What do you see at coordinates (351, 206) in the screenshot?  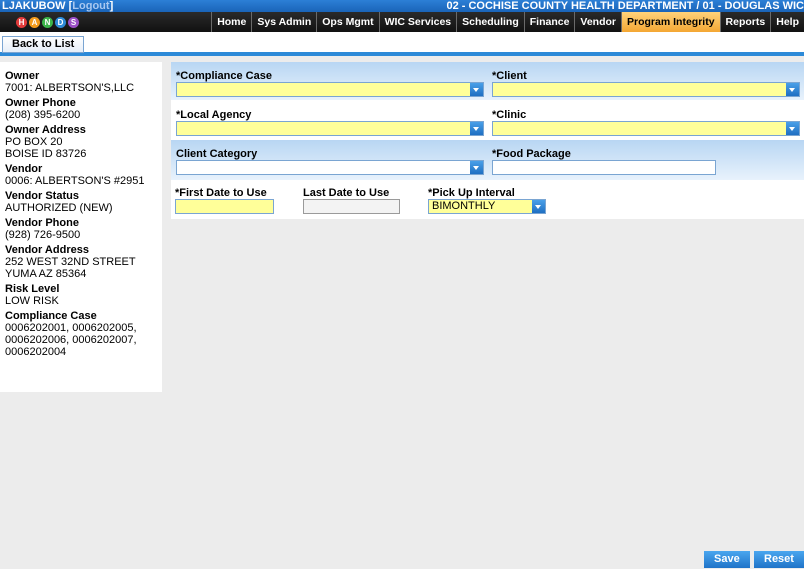 I see `last-date-input` at bounding box center [351, 206].